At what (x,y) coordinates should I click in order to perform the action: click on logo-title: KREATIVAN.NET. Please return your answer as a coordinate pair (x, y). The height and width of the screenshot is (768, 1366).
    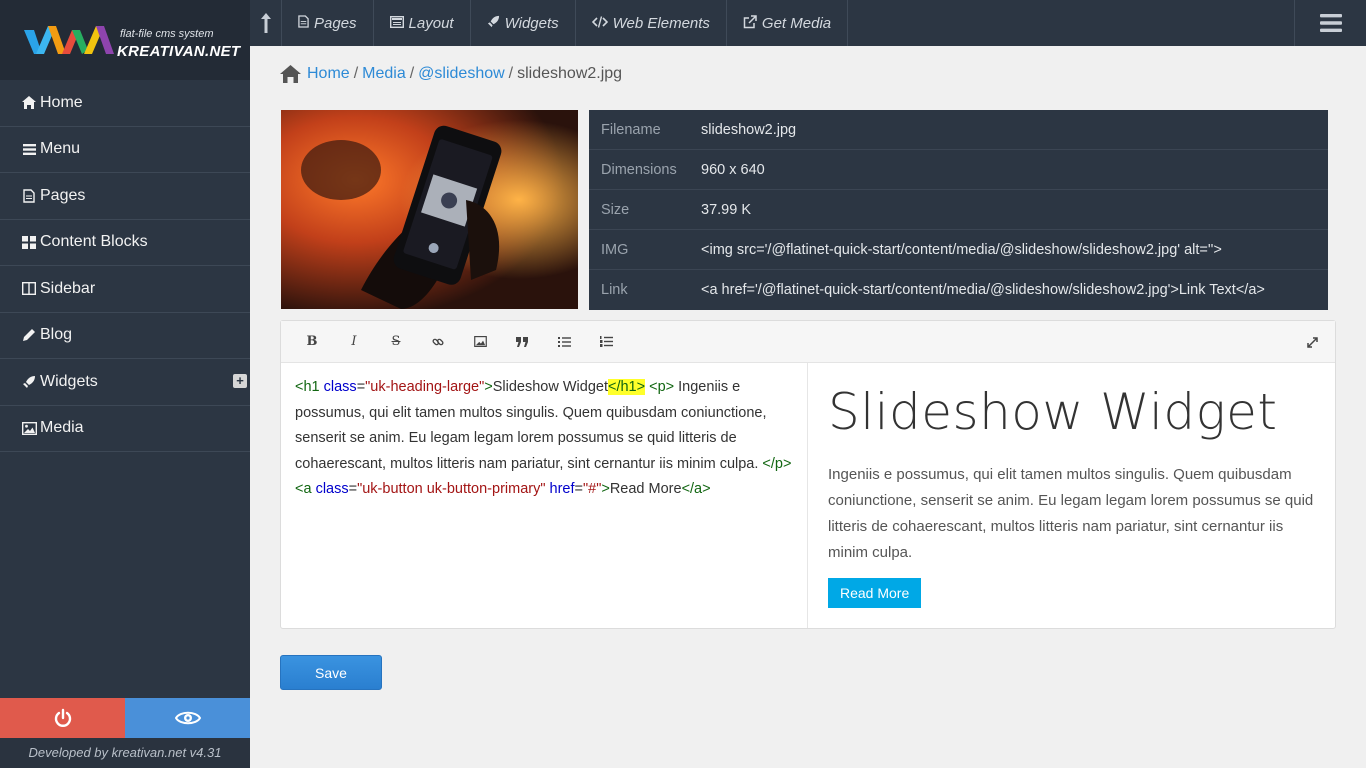
    Looking at the image, I should click on (179, 51).